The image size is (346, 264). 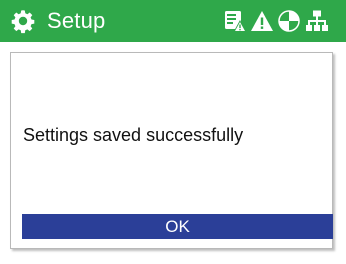 I want to click on warning-icon, so click(x=262, y=21).